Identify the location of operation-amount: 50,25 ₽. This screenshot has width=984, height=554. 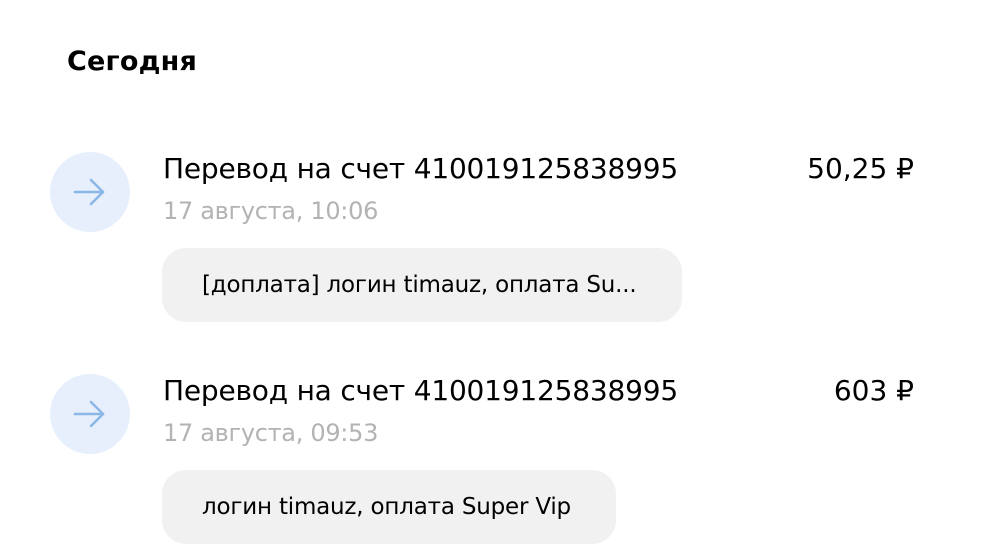
(860, 168).